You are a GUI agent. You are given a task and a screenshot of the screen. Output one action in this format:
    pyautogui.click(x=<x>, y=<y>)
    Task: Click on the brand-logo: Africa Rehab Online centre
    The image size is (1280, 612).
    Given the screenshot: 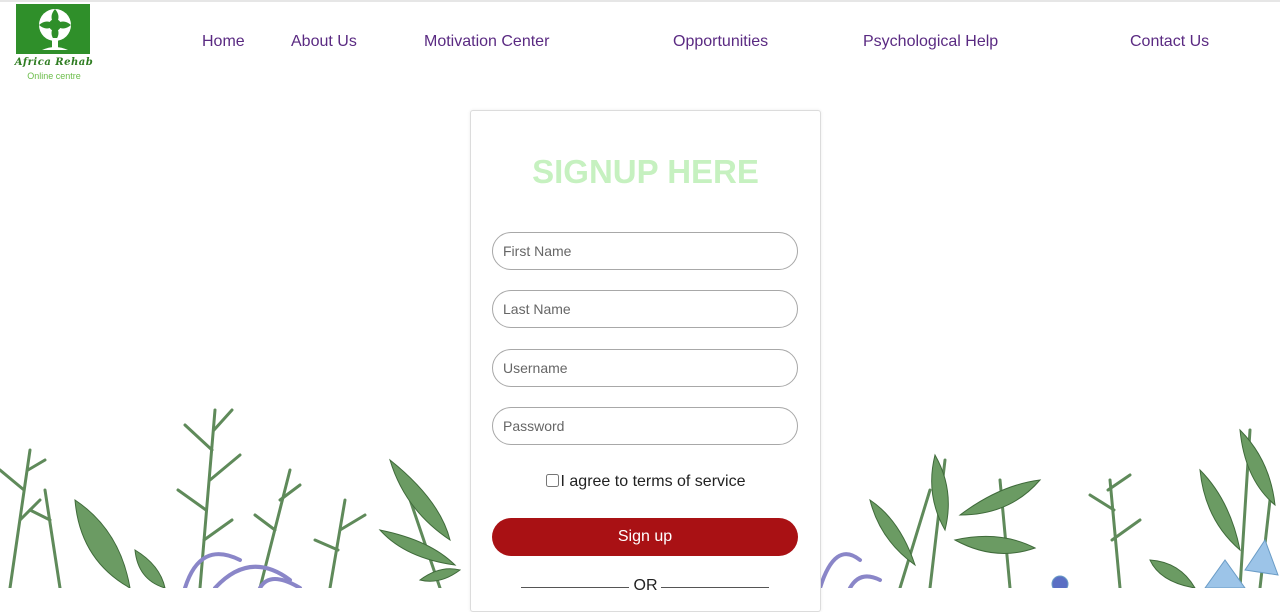 What is the action you would take?
    pyautogui.click(x=54, y=44)
    